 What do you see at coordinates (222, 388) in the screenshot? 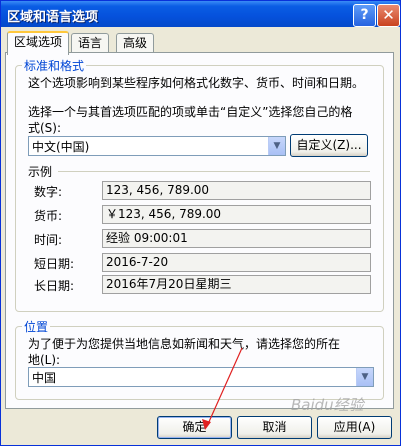
I see `annotation-arrow` at bounding box center [222, 388].